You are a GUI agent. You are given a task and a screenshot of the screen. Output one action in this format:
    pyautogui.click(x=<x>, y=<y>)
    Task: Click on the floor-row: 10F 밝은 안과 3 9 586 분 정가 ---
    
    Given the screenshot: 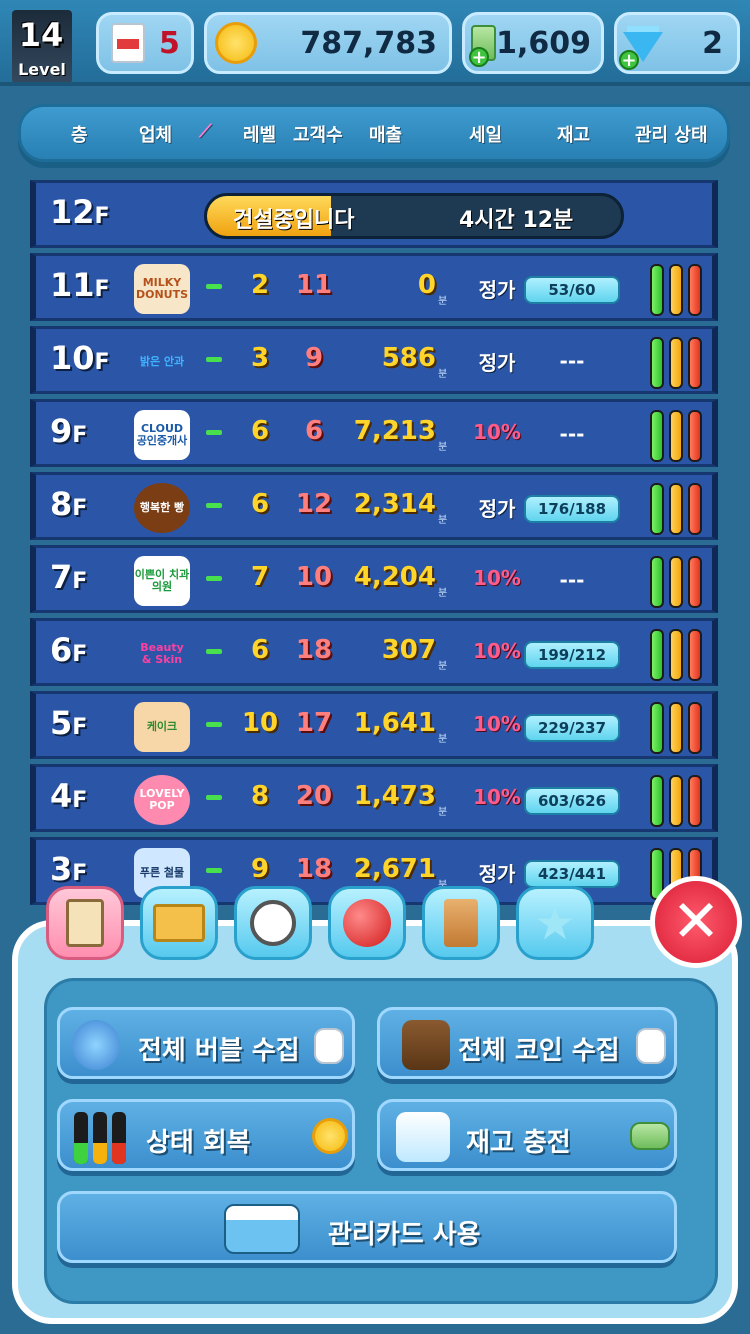 What is the action you would take?
    pyautogui.click(x=374, y=360)
    